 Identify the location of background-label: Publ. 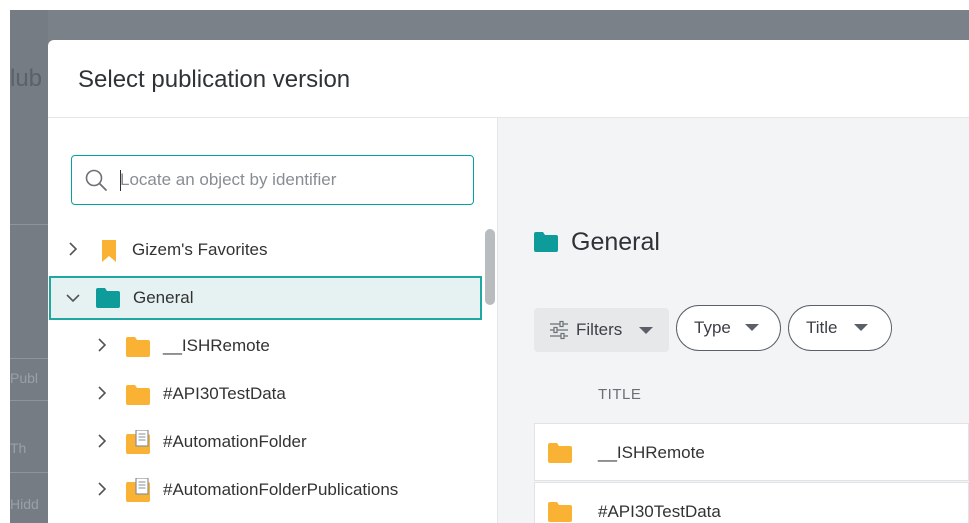
(24, 378).